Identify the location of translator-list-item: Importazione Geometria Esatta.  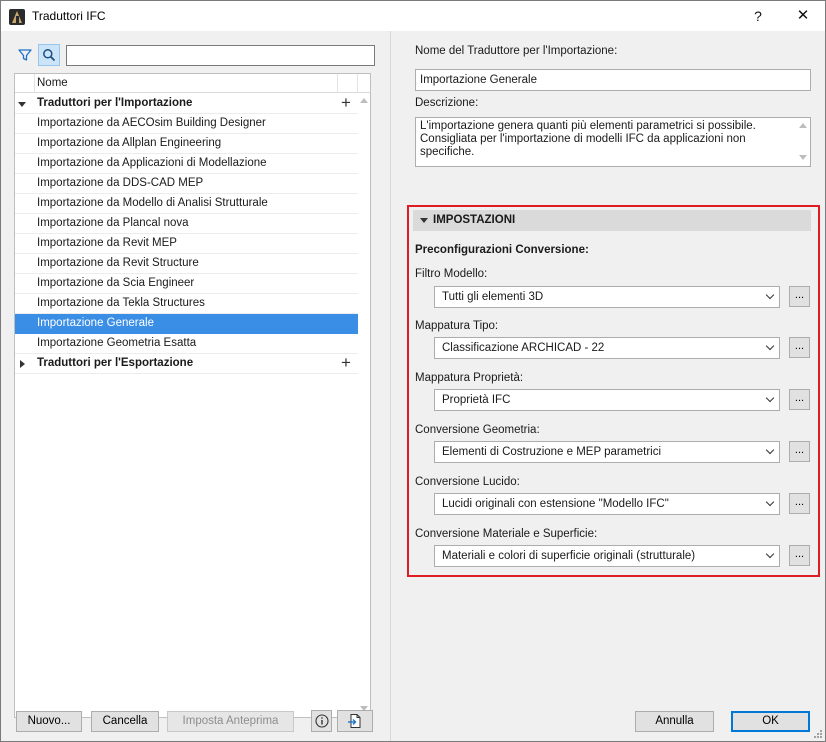
(186, 344).